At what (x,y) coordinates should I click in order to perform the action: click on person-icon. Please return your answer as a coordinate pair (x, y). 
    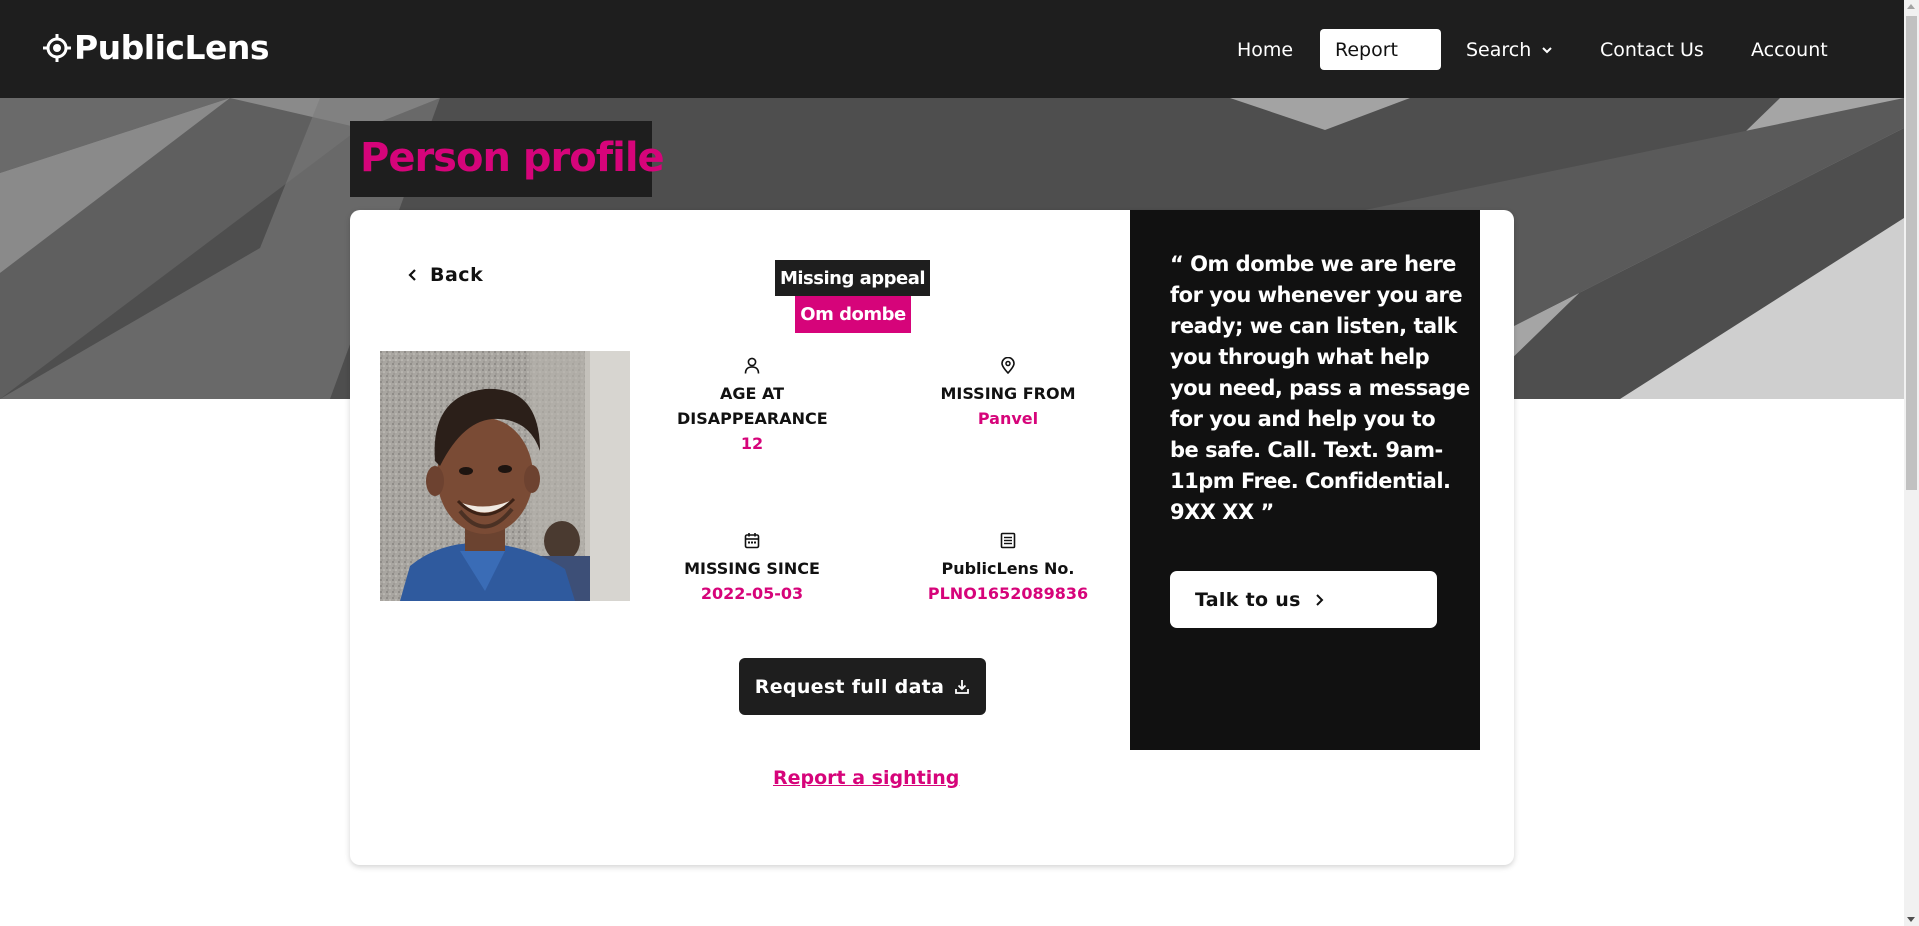
    Looking at the image, I should click on (752, 365).